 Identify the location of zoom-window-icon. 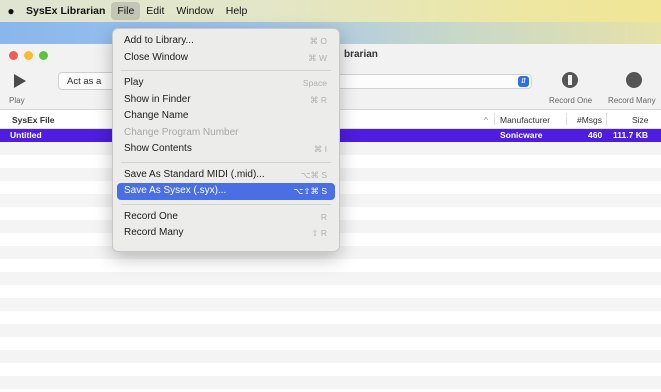
(43, 55).